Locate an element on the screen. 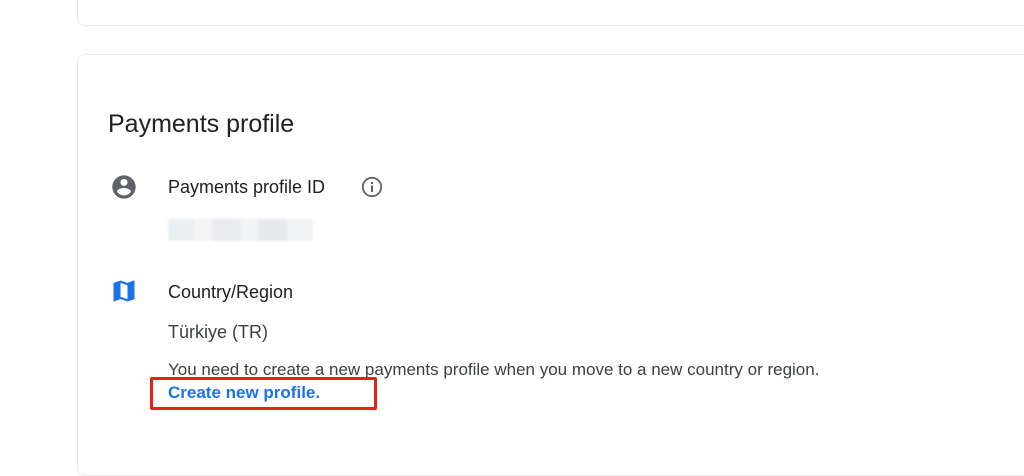 The image size is (1024, 476). card-title: Payments profile is located at coordinates (201, 123).